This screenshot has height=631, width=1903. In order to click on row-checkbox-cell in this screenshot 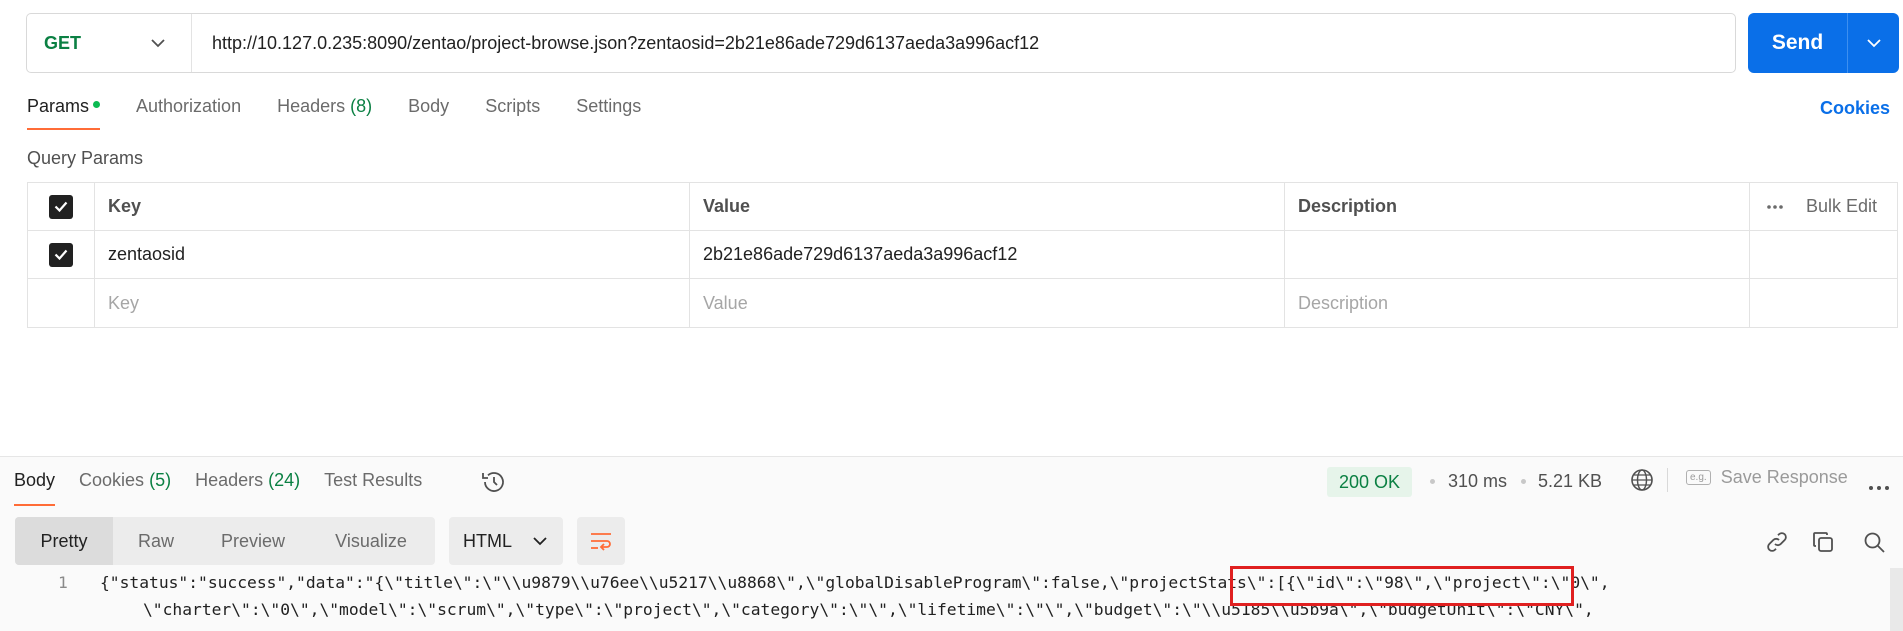, I will do `click(61, 254)`.